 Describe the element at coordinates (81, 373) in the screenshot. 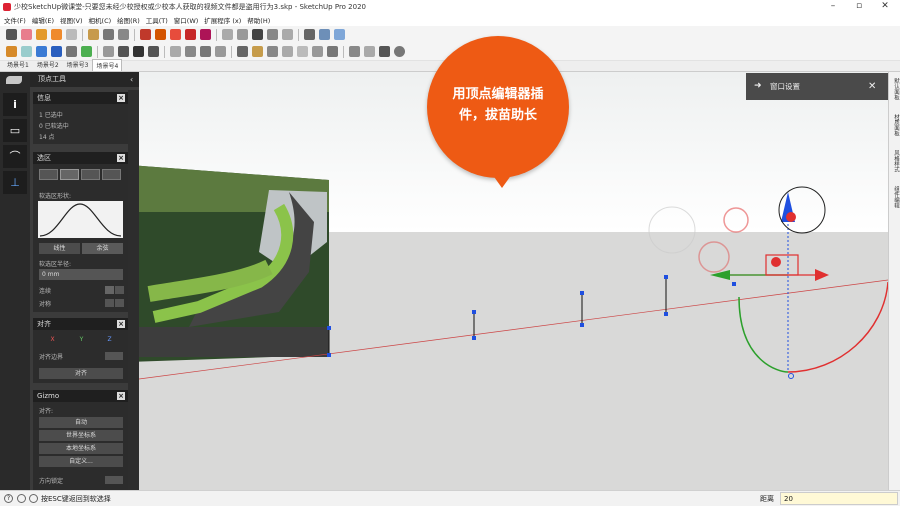

I see `align-button: 对齐` at that location.